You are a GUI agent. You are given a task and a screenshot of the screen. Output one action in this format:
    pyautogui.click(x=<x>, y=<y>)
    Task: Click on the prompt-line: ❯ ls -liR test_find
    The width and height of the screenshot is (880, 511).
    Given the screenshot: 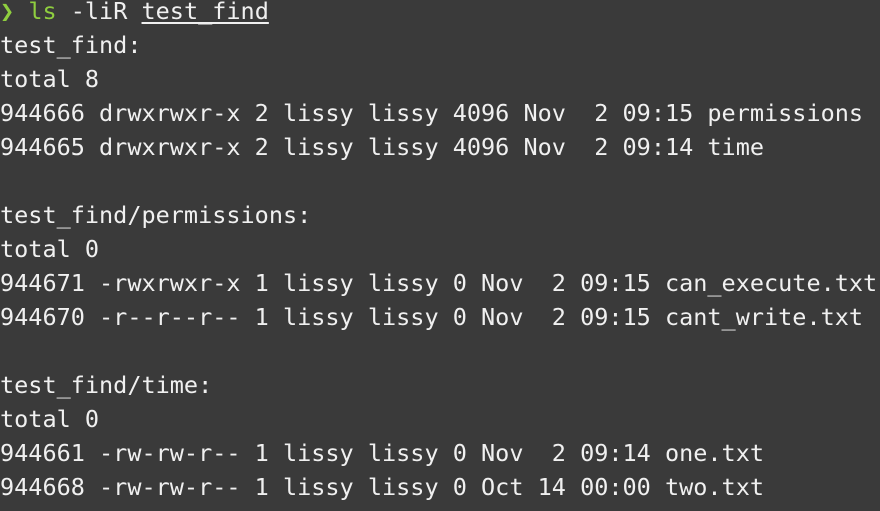 What is the action you would take?
    pyautogui.click(x=440, y=14)
    